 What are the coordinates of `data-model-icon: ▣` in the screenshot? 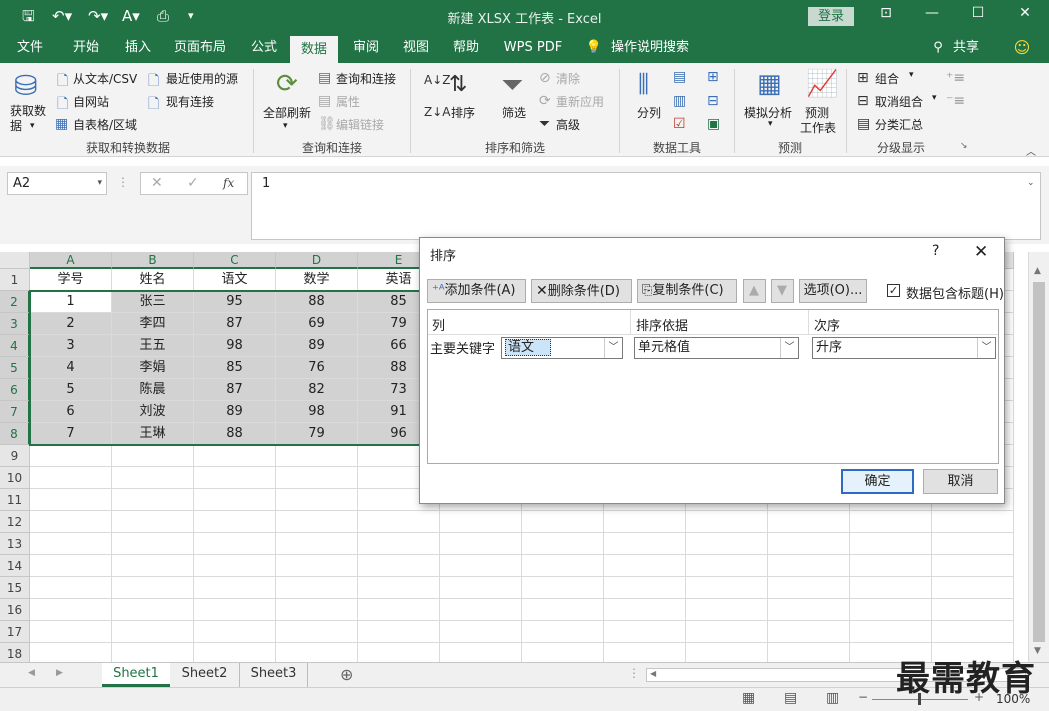 It's located at (713, 124).